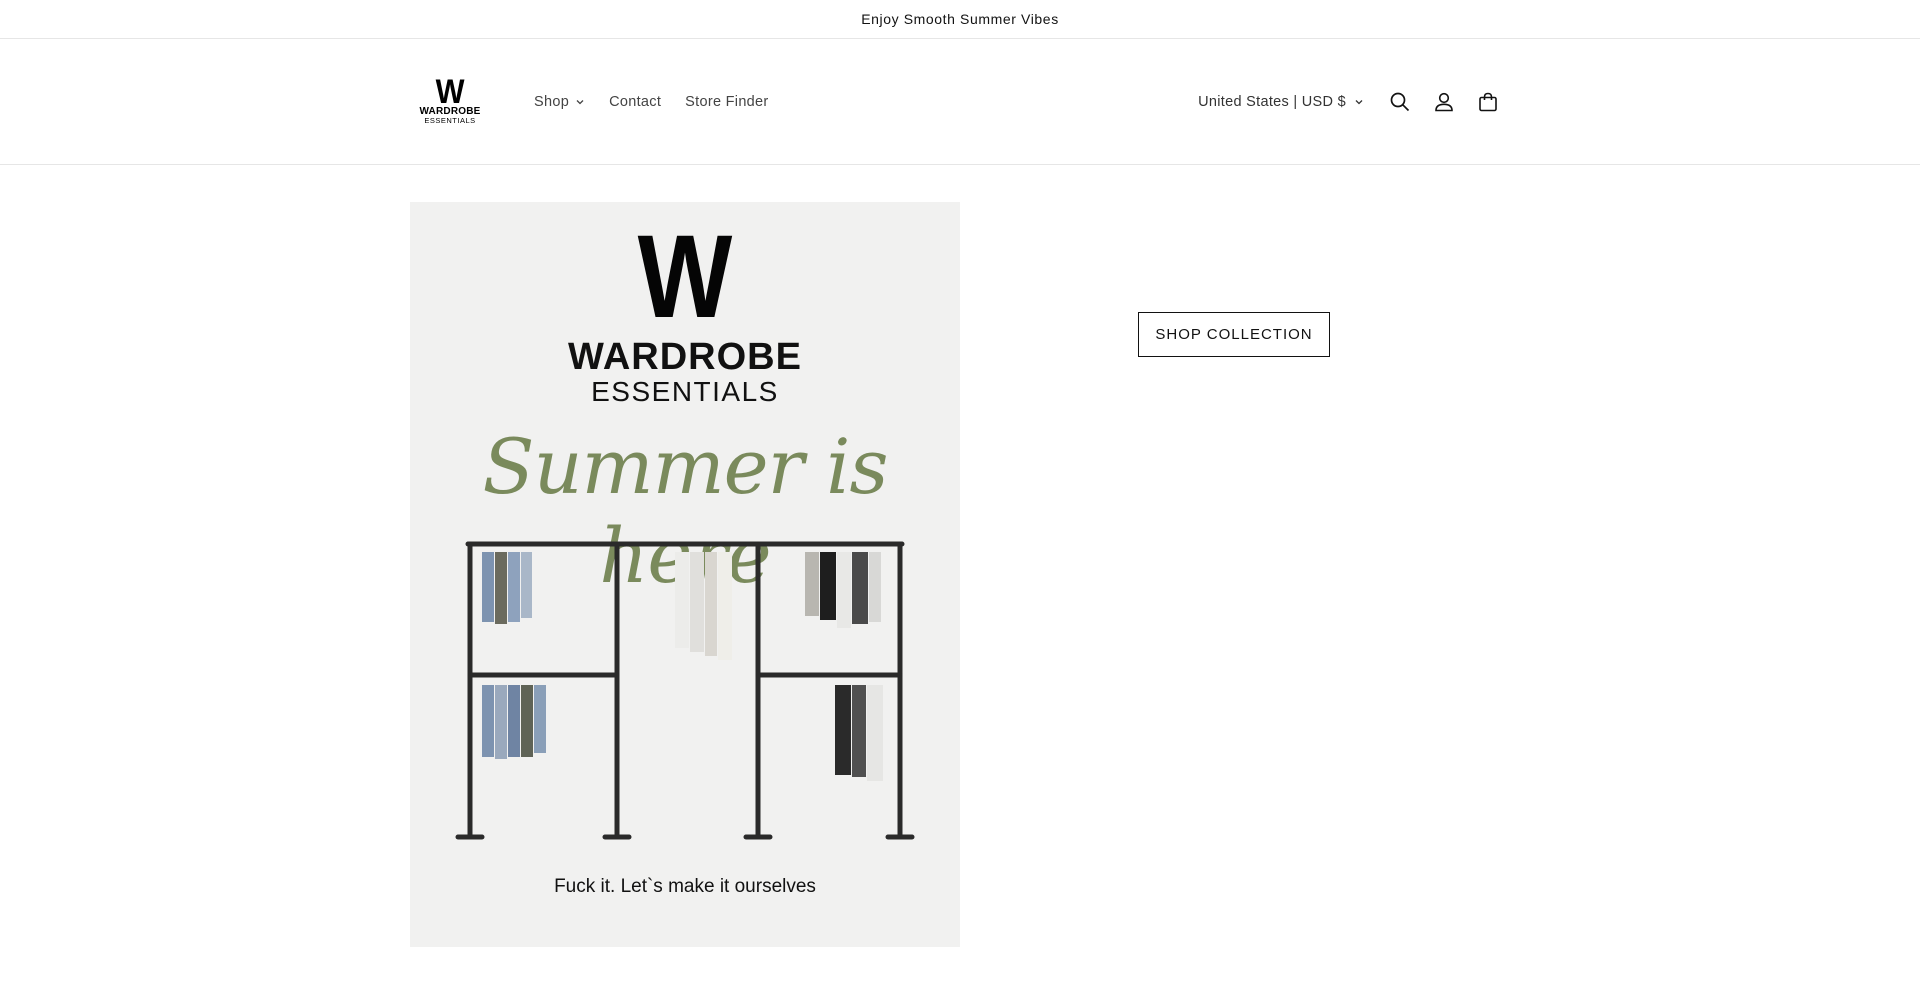 This screenshot has height=993, width=1920. I want to click on search-icon, so click(1400, 101).